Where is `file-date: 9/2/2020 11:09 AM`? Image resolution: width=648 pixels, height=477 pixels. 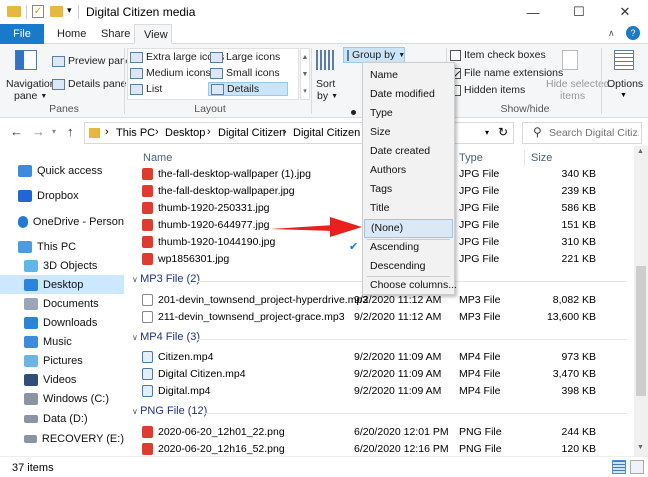 file-date: 9/2/2020 11:09 AM is located at coordinates (398, 357).